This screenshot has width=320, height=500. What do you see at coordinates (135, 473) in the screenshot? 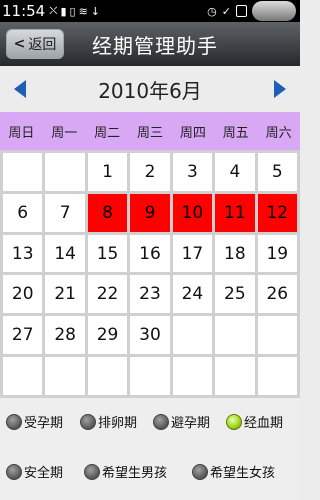
I see `legend-label: 希望生男孩` at bounding box center [135, 473].